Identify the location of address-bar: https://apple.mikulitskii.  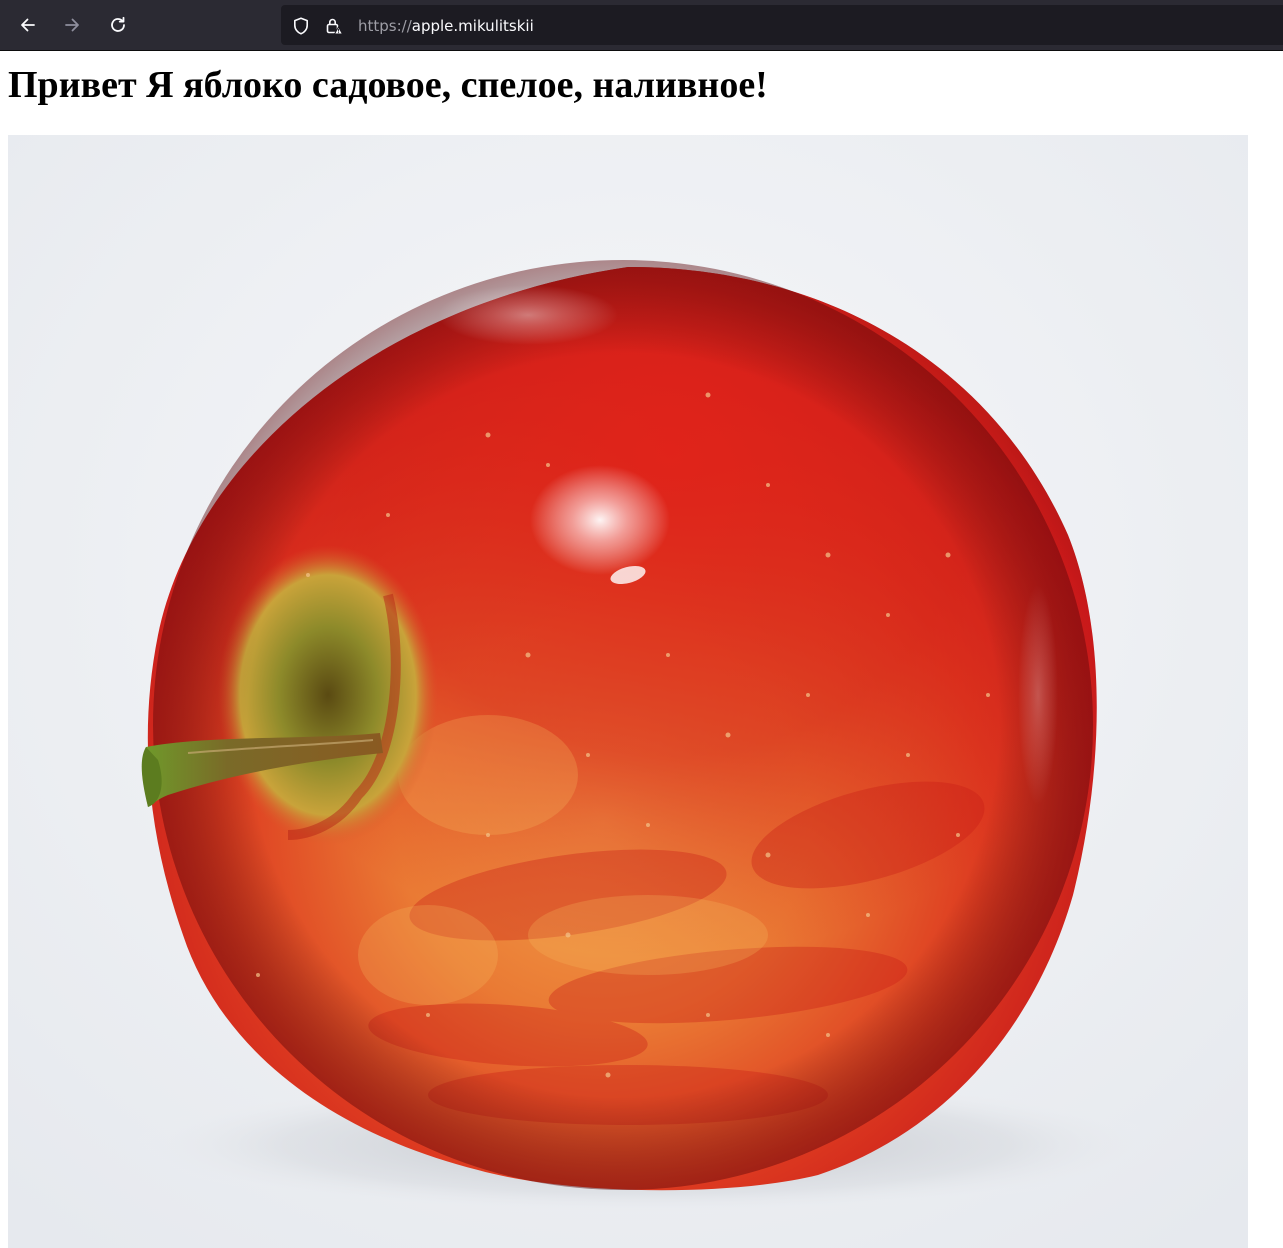
(782, 25).